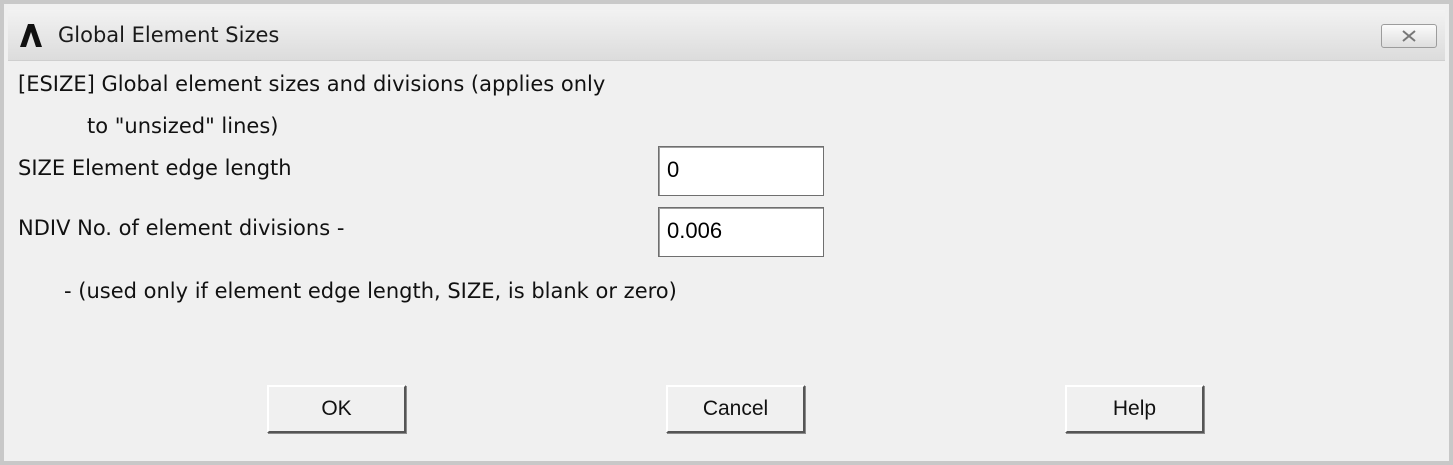 This screenshot has width=1453, height=465. Describe the element at coordinates (181, 228) in the screenshot. I see `ndiv-label: NDIV No. of element divisions -` at that location.